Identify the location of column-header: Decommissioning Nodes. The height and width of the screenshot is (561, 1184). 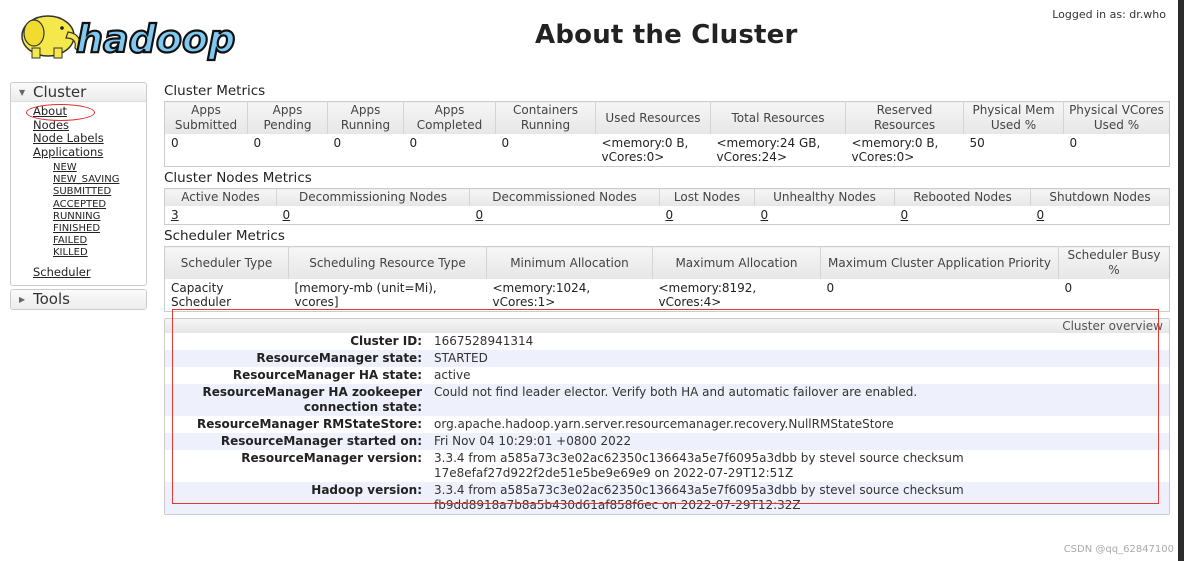
(373, 197).